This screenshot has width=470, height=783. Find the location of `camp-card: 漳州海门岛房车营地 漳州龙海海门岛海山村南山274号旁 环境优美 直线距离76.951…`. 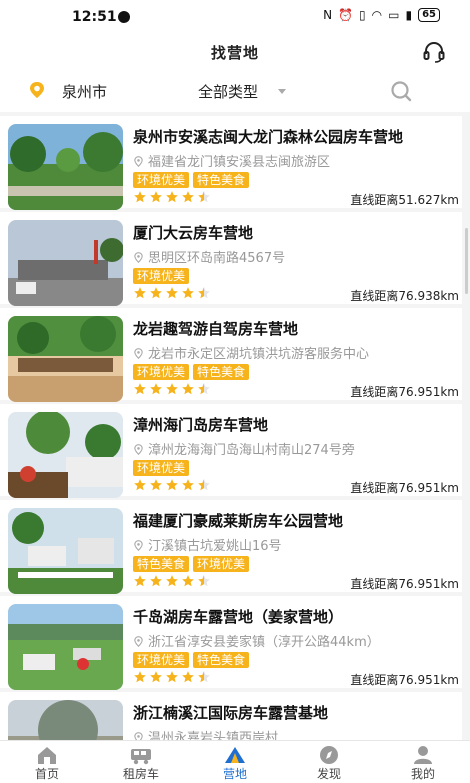

camp-card: 漳州海门岛房车营地 漳州龙海海门岛海山村南山274号旁 环境优美 直线距离76.951… is located at coordinates (231, 451).